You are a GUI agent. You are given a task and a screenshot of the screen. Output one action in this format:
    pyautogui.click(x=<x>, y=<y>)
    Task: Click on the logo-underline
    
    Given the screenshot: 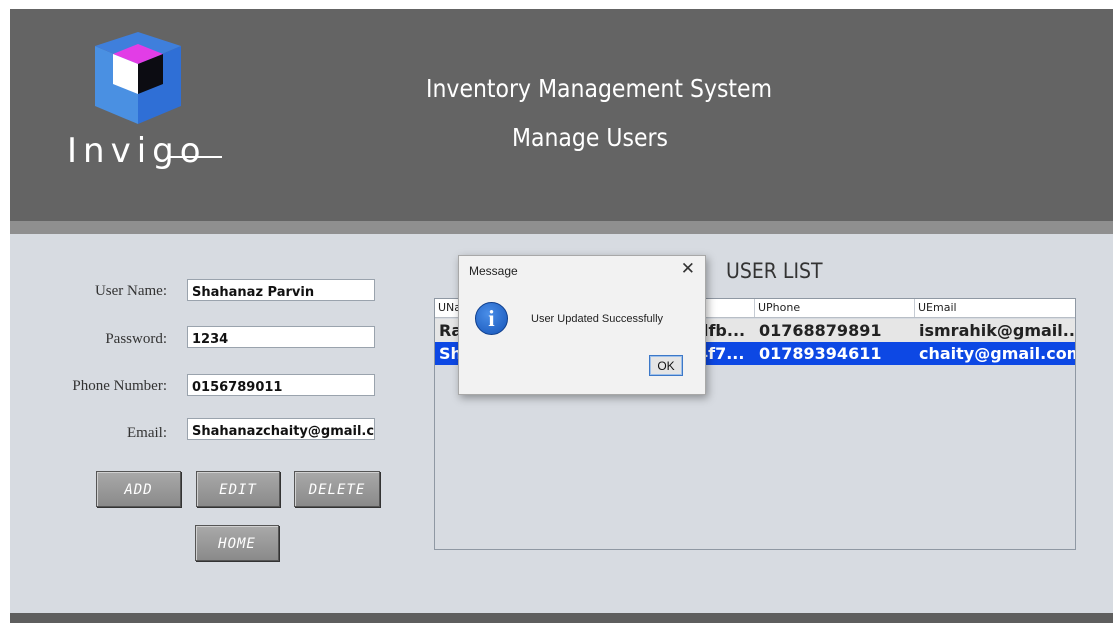 What is the action you would take?
    pyautogui.click(x=194, y=157)
    